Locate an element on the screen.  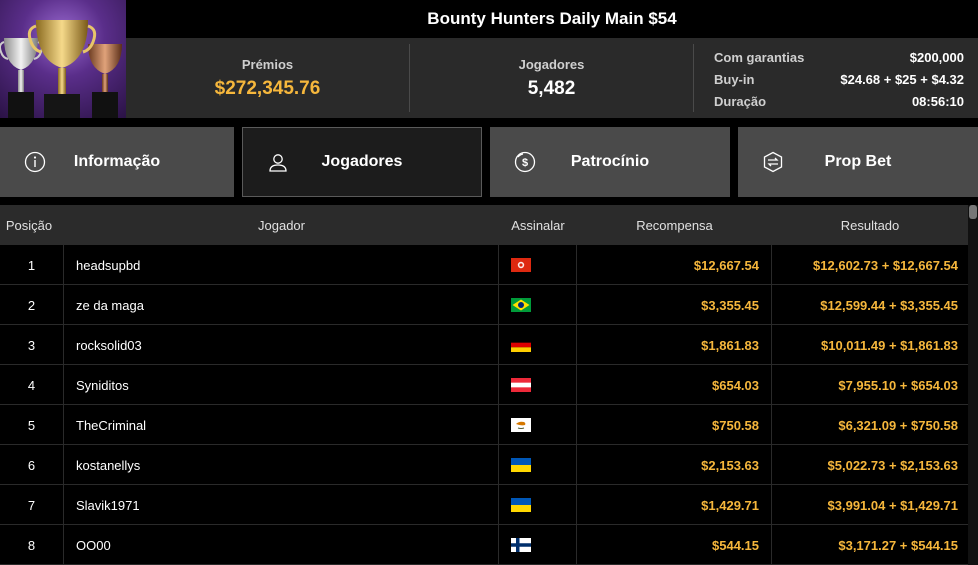
result-cell: $10,011.49 + $1,861.83 is located at coordinates (889, 345).